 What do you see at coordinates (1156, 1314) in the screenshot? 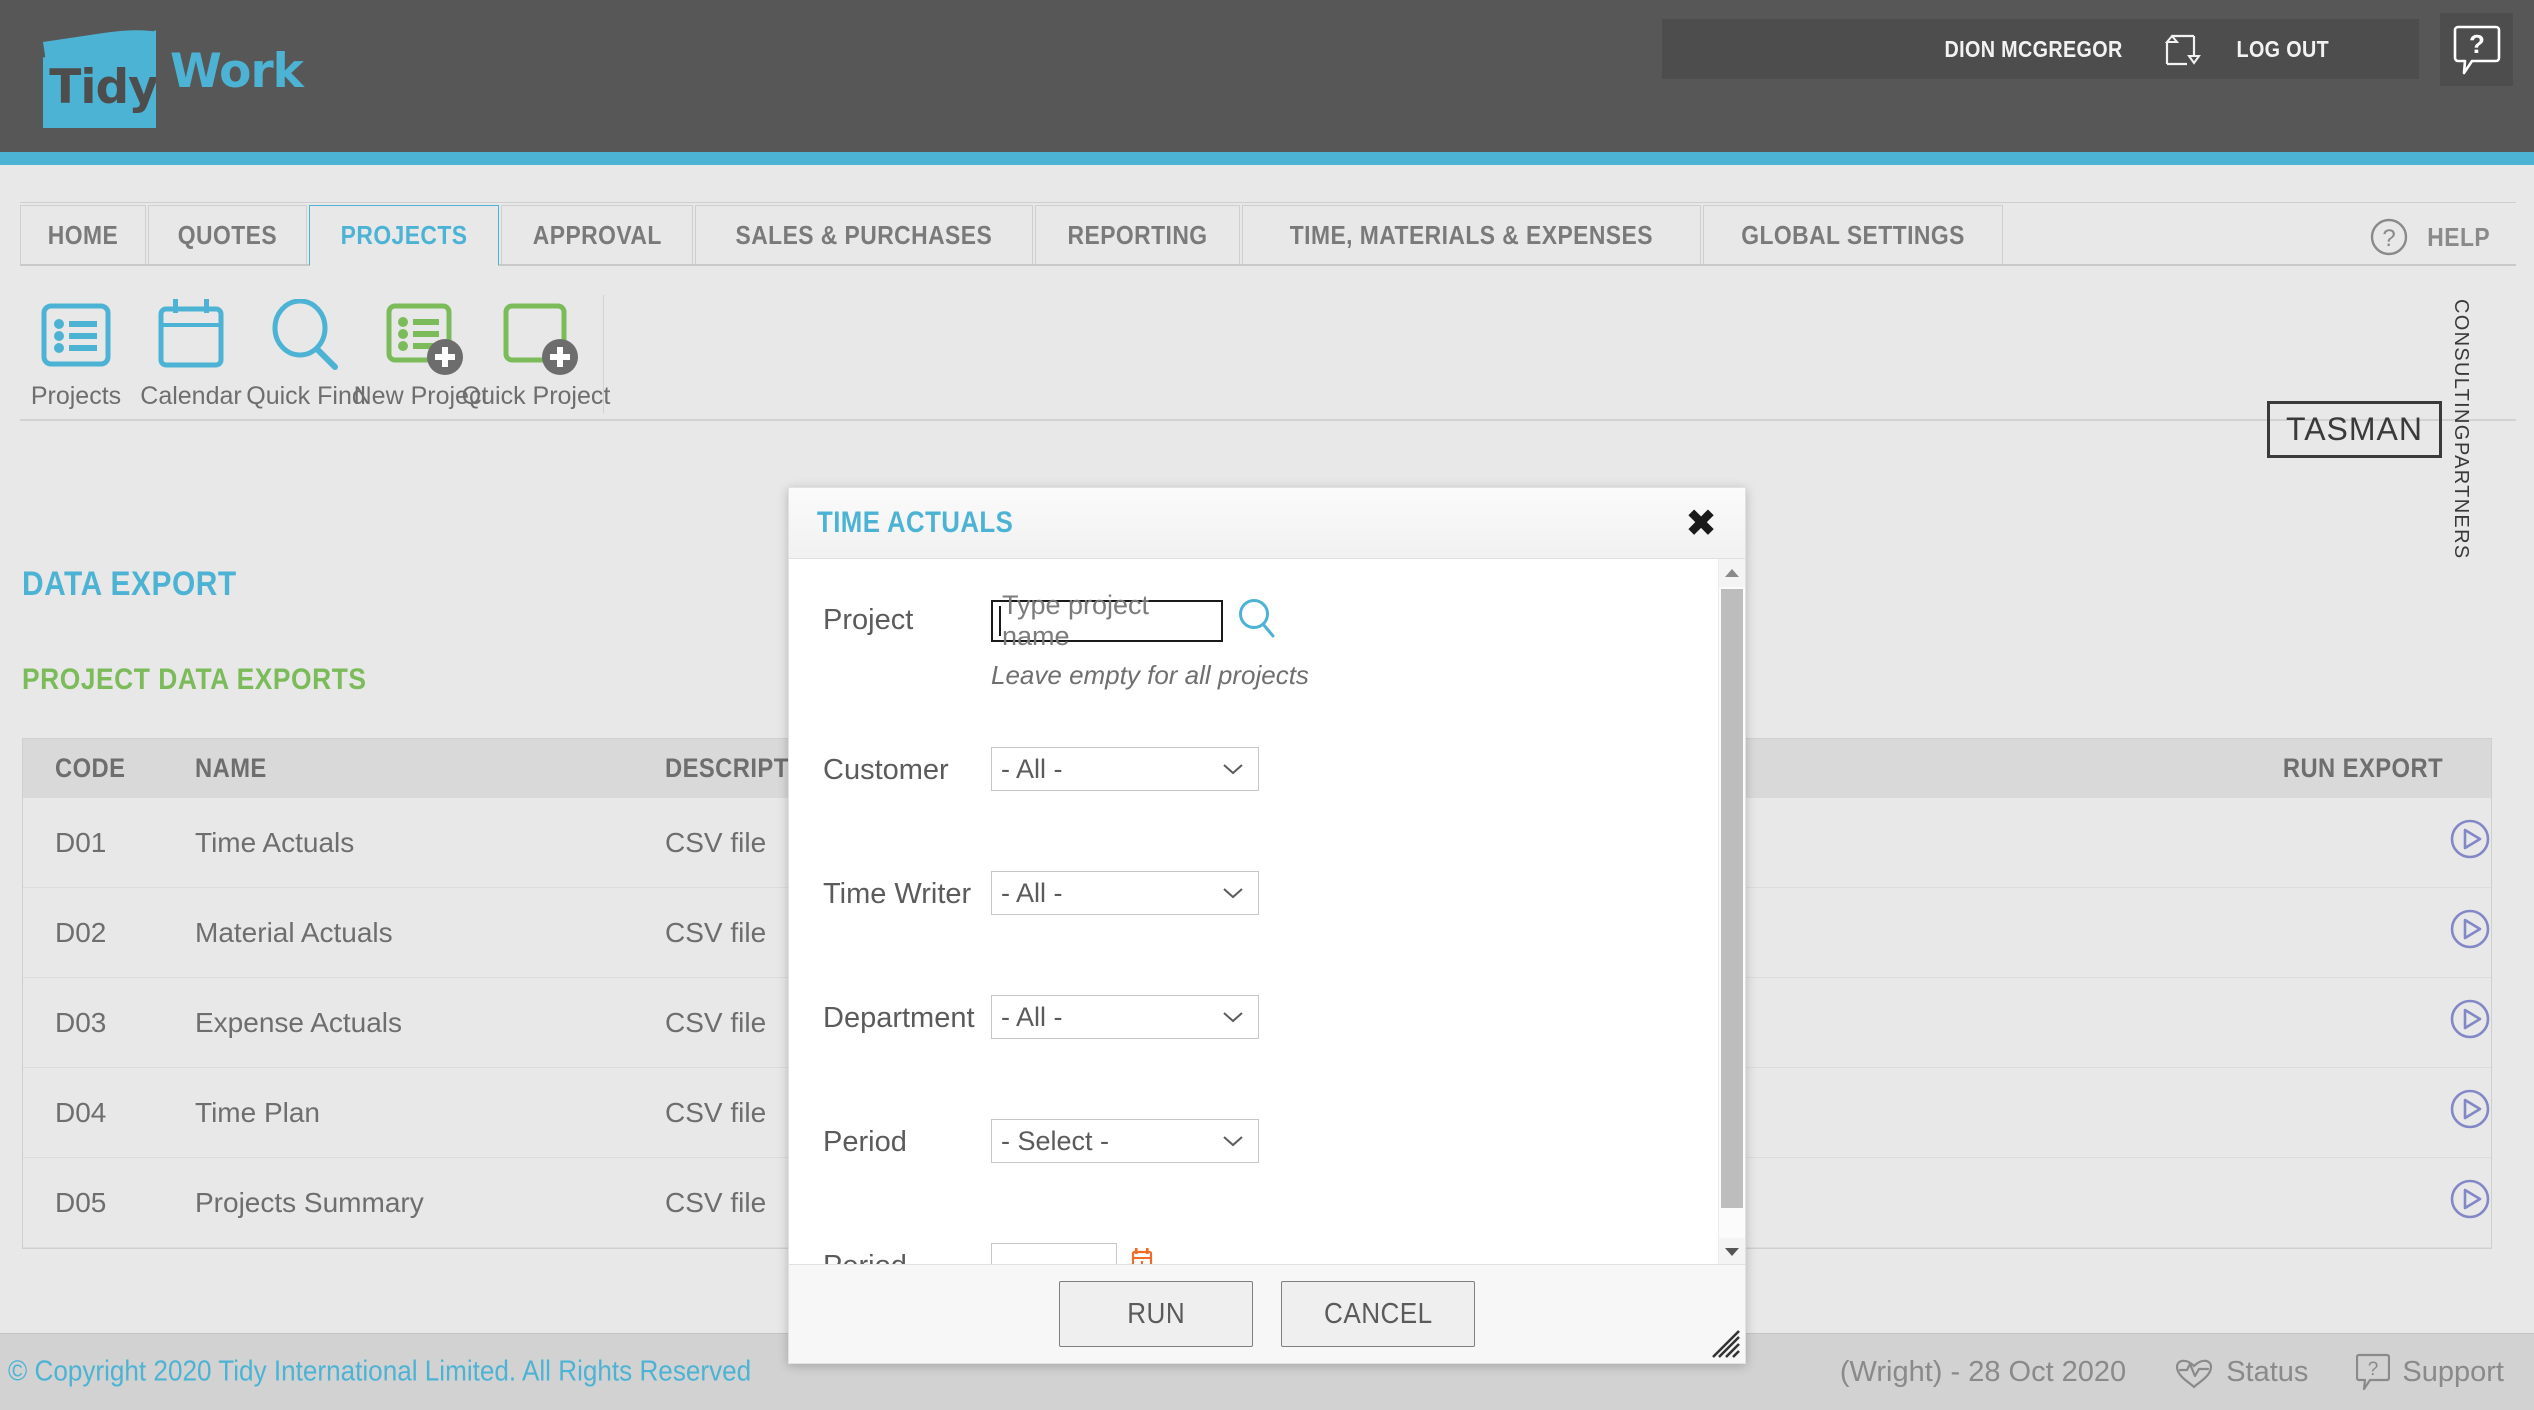
I see `run-button: RUN` at bounding box center [1156, 1314].